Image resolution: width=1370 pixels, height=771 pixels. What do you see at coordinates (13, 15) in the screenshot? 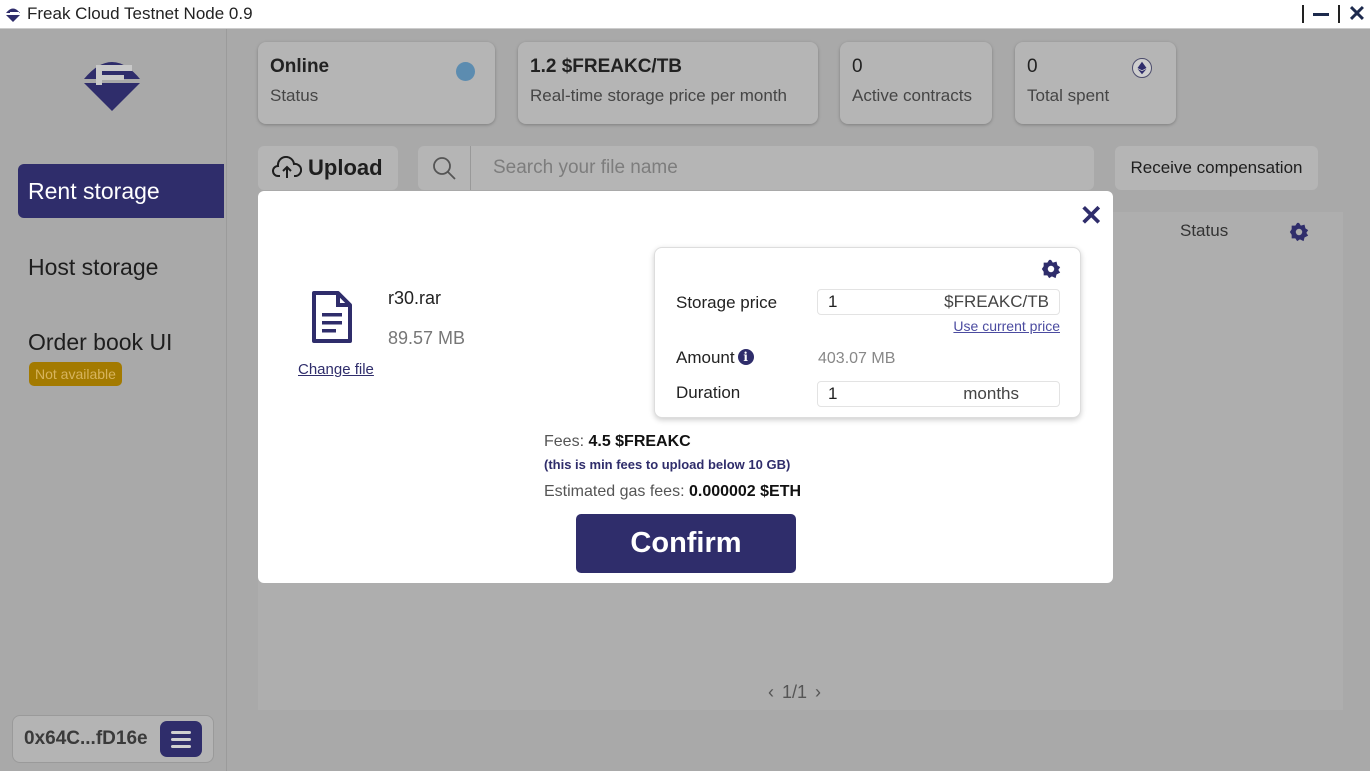
I see `app-logo-icon` at bounding box center [13, 15].